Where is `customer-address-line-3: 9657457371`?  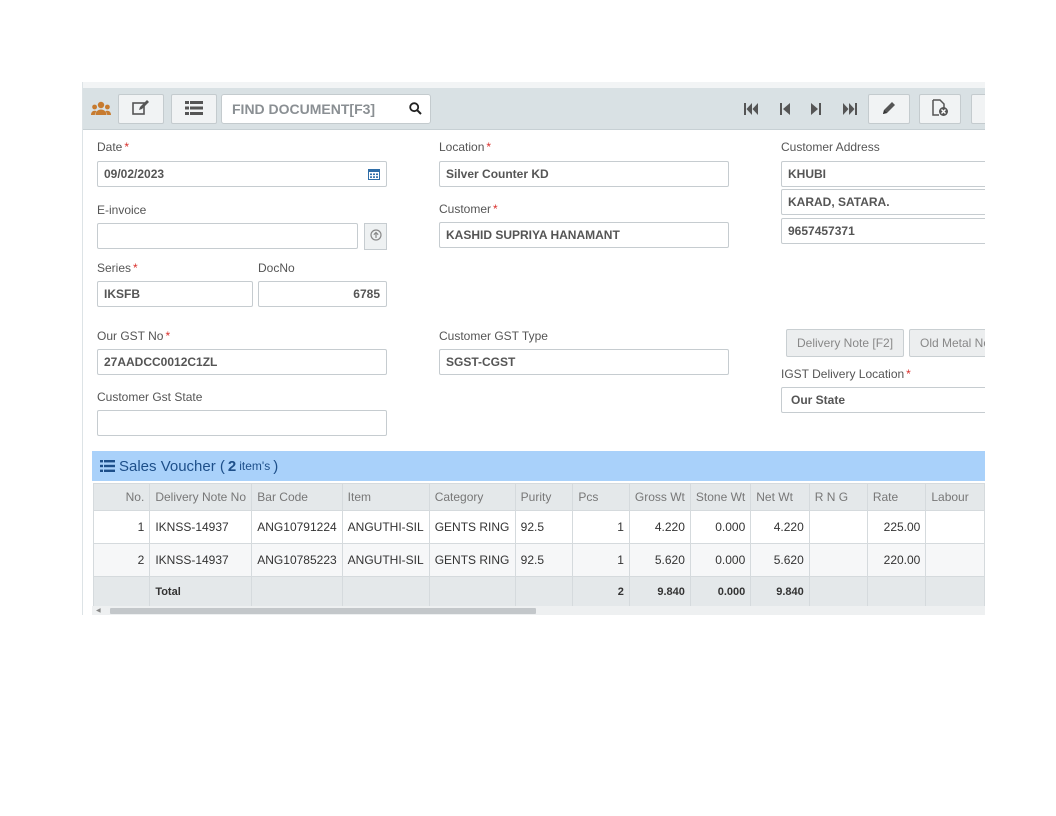 customer-address-line-3: 9657457371 is located at coordinates (883, 231).